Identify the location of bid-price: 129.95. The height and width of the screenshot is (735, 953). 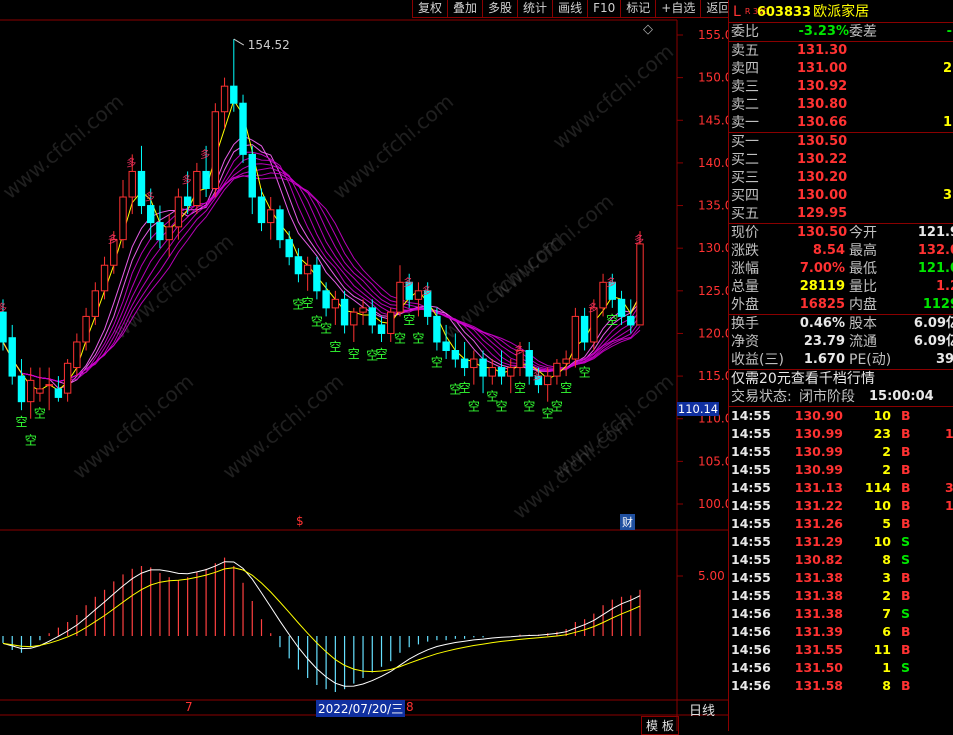
(822, 213).